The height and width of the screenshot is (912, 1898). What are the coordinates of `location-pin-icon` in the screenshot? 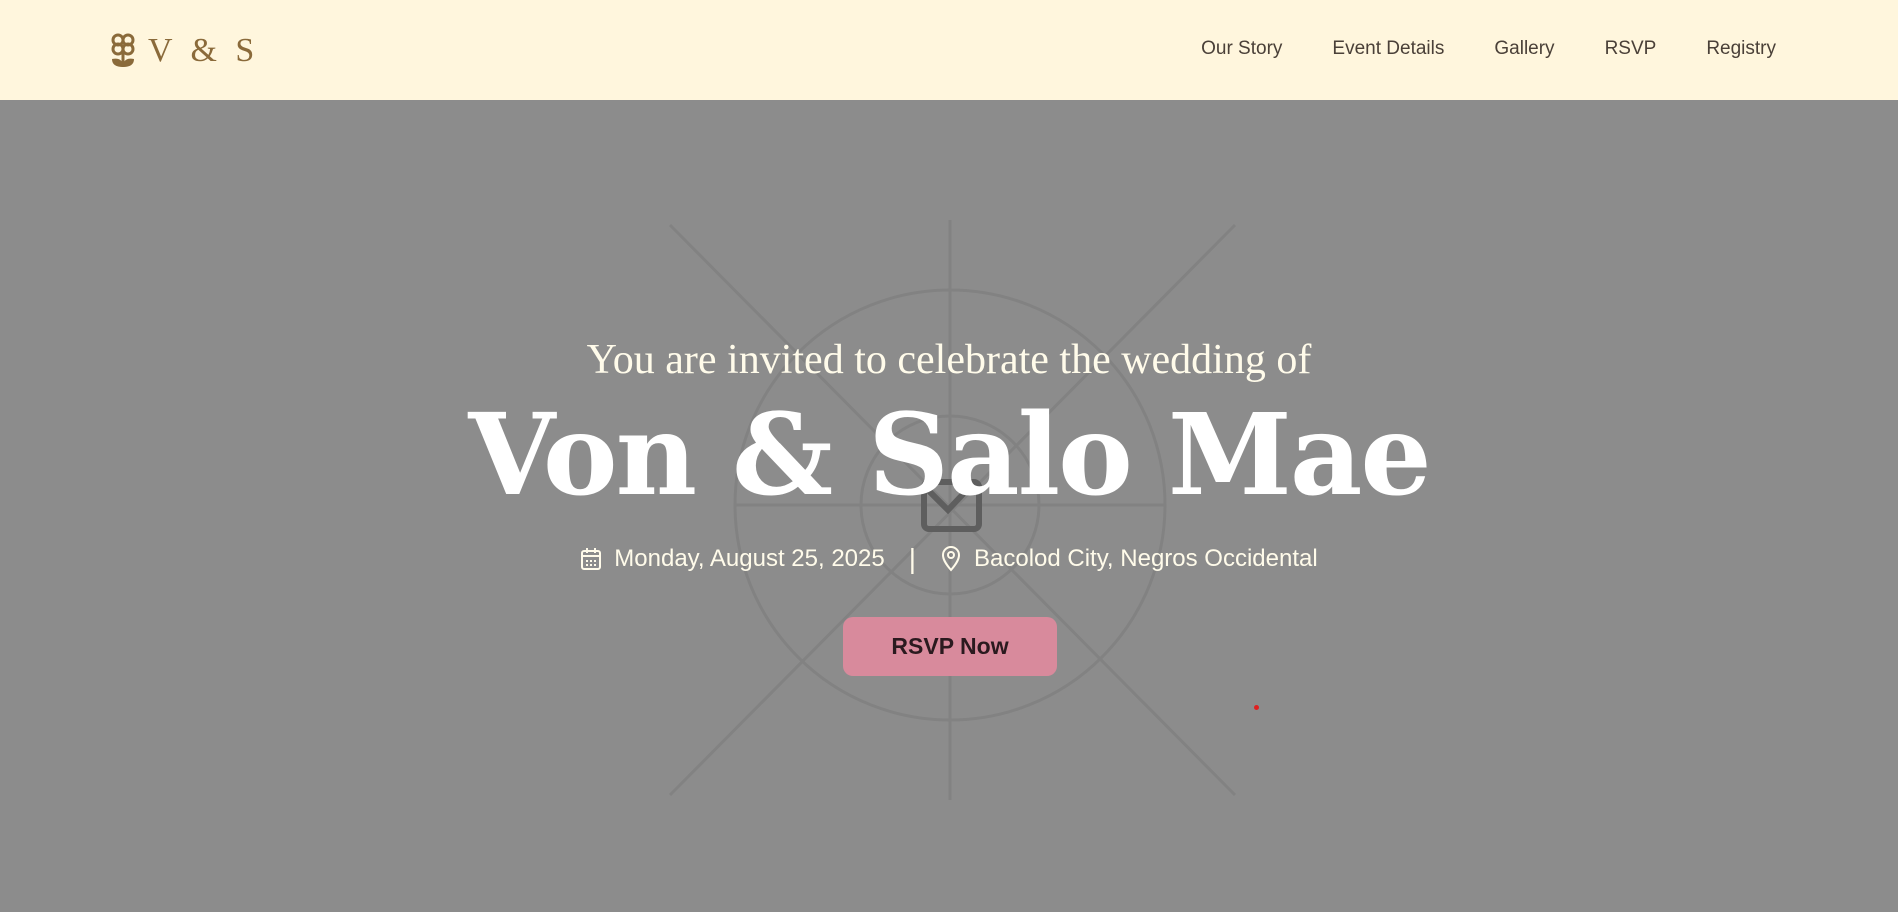 It's located at (950, 559).